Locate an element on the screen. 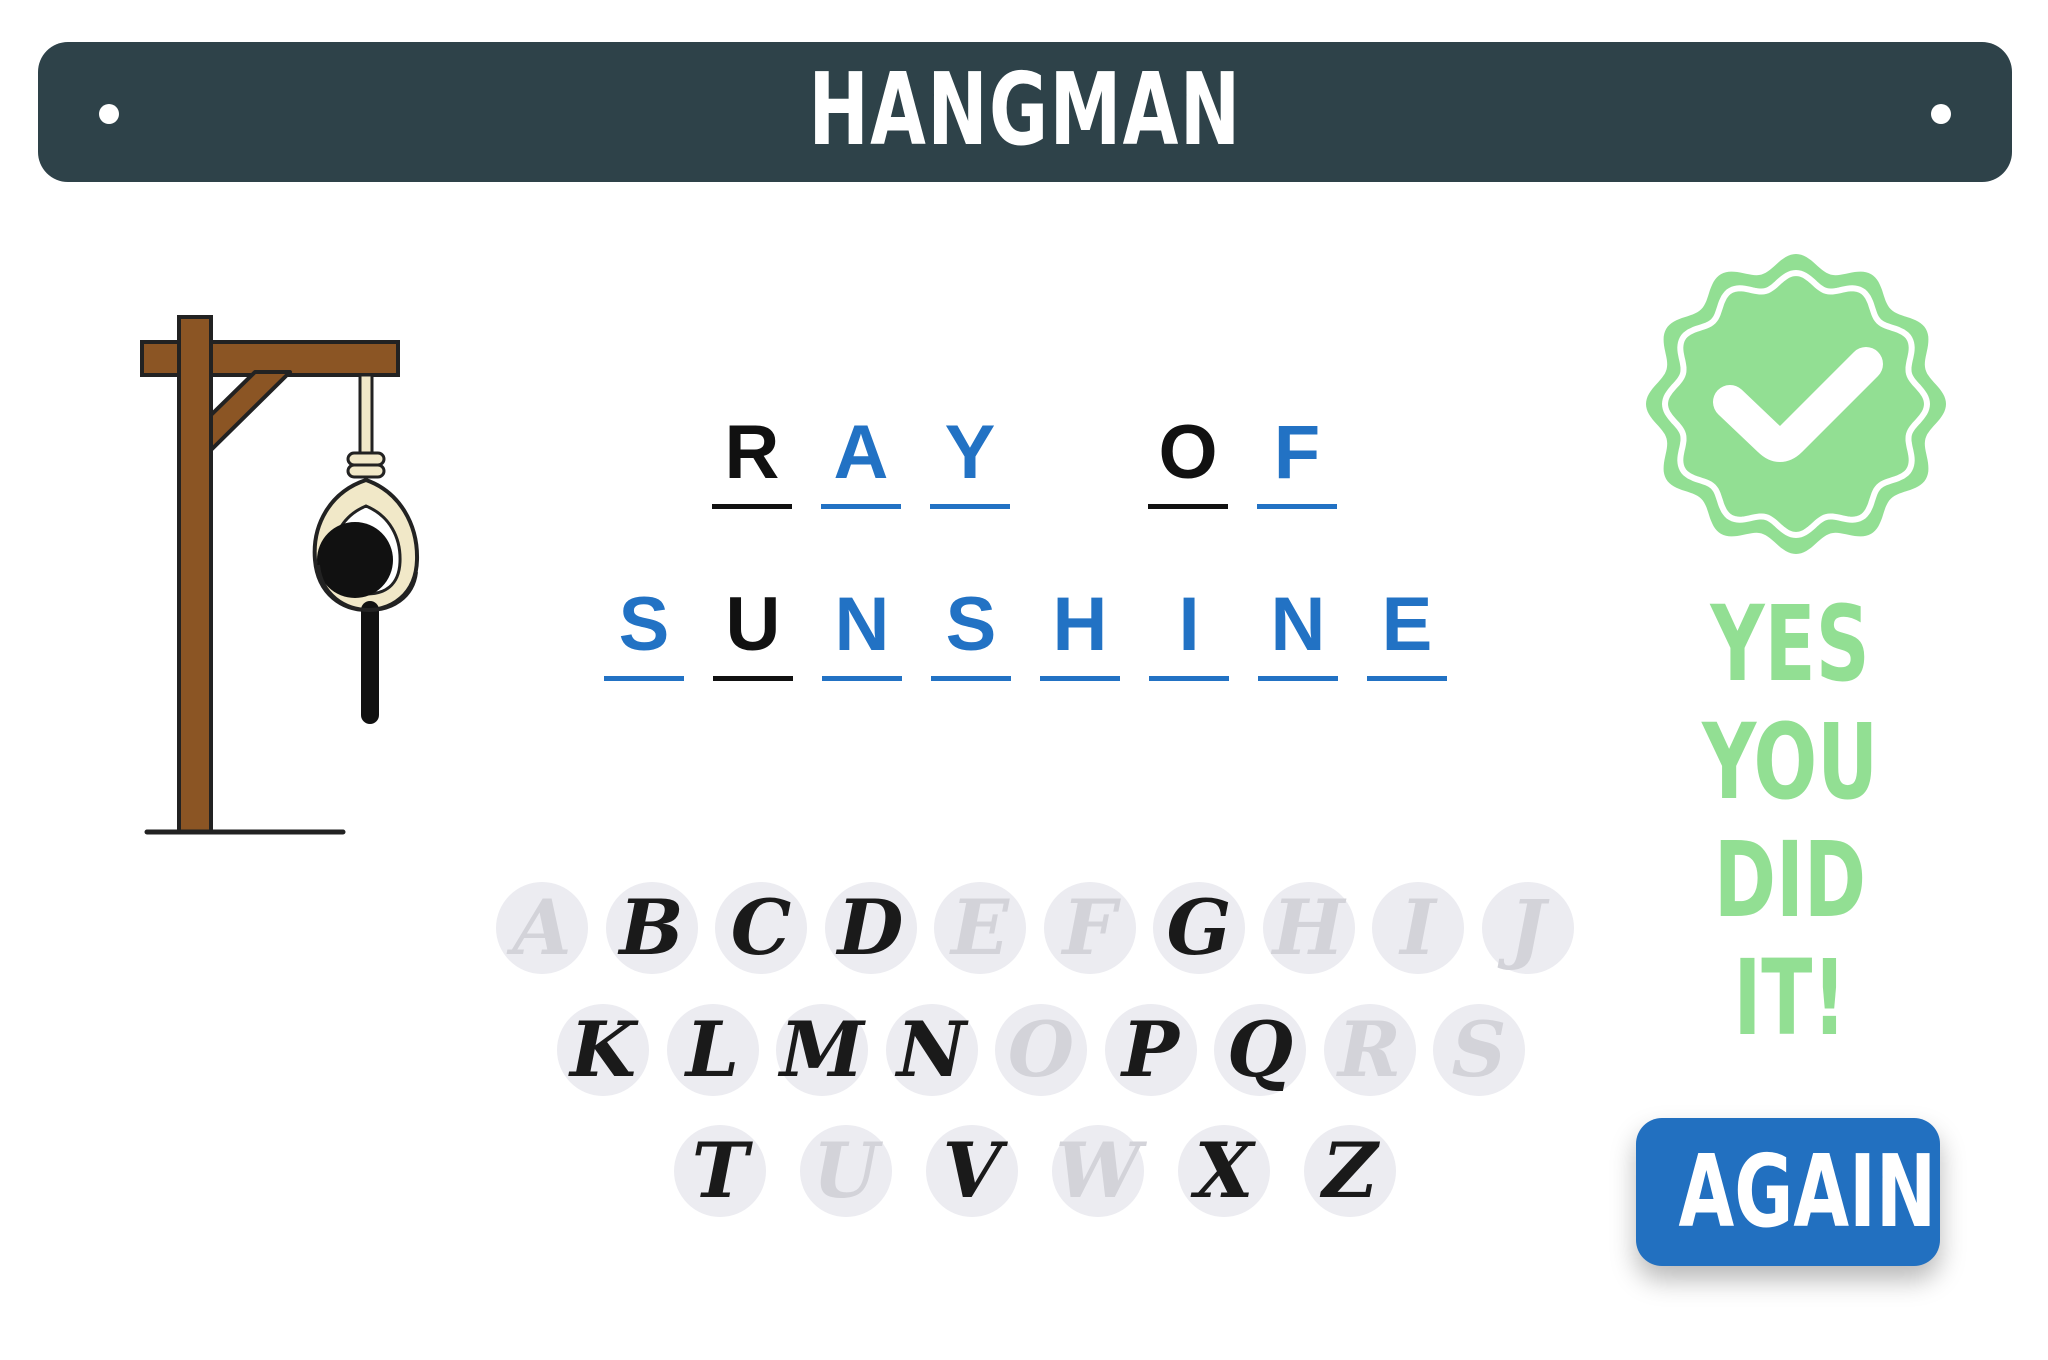  again-button-label: AGAIN is located at coordinates (1807, 1191).